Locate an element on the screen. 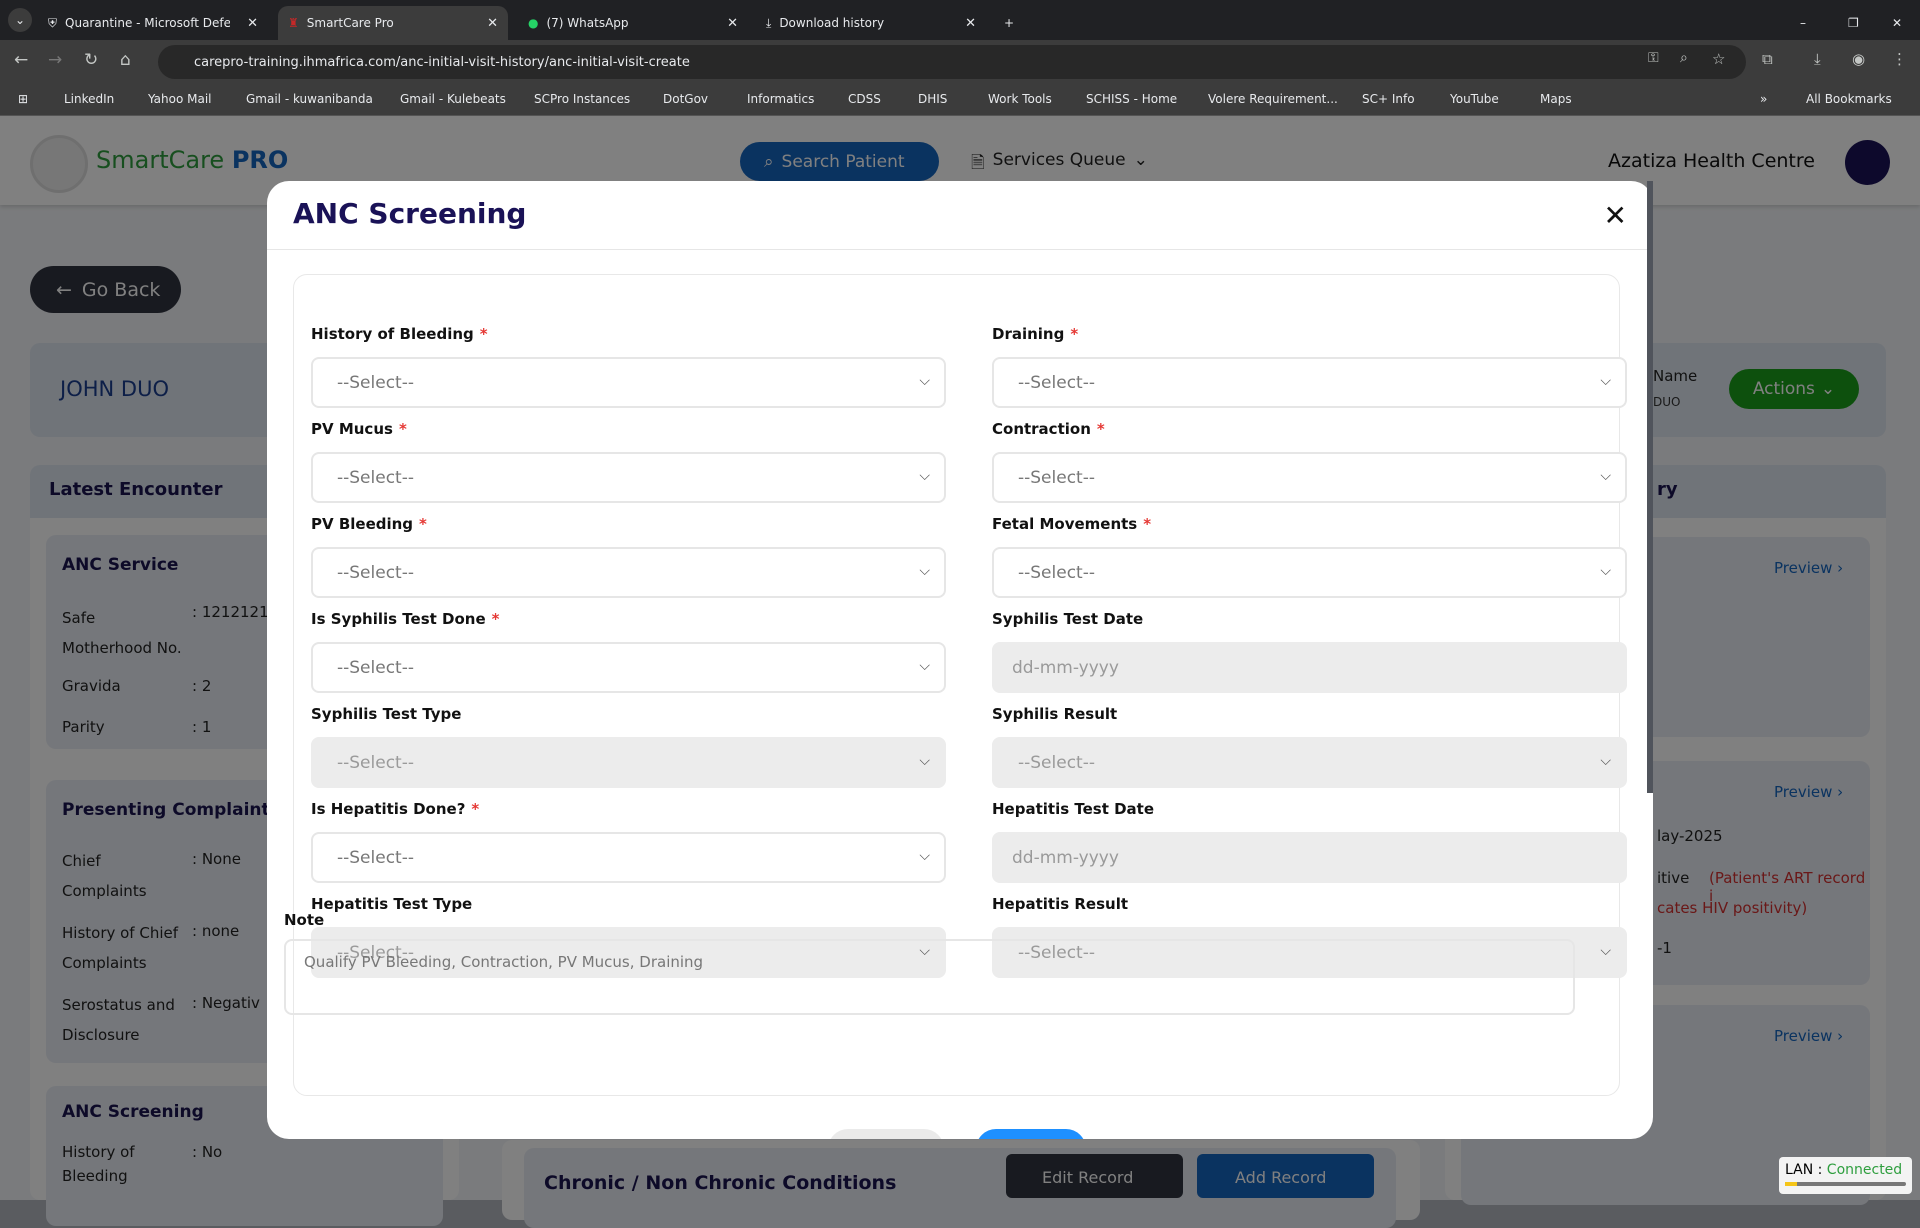  row-label: Chief Complaints is located at coordinates (104, 876).